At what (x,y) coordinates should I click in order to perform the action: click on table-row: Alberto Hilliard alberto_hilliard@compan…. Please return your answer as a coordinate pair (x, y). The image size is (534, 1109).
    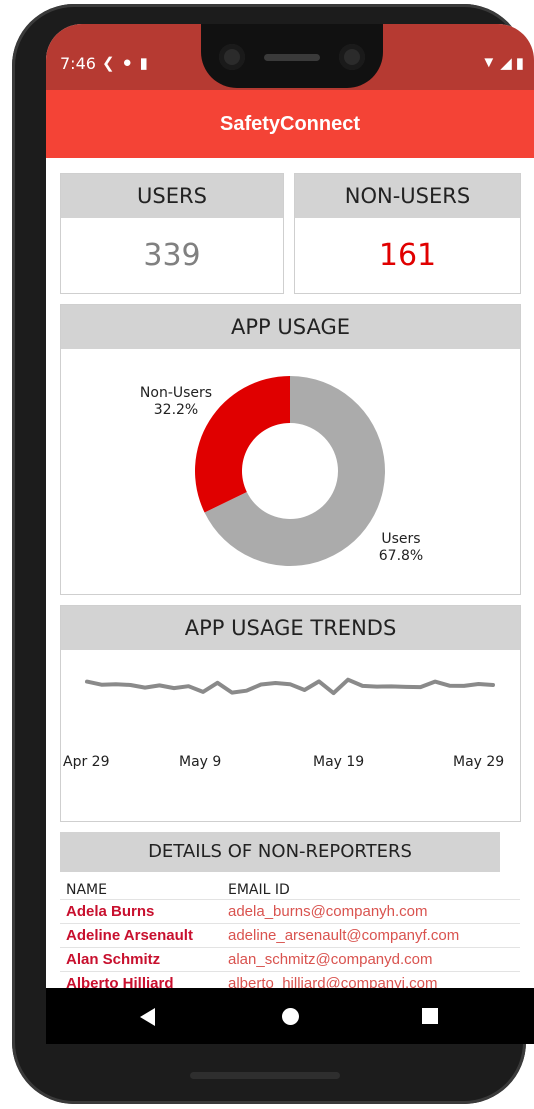
    Looking at the image, I should click on (290, 979).